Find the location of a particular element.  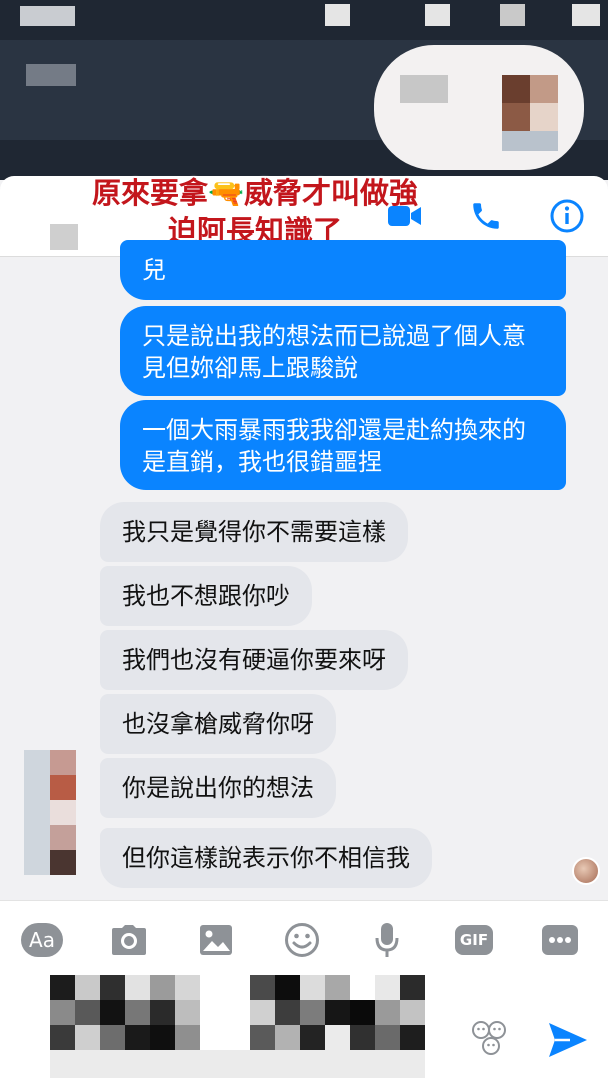

phone-icon is located at coordinates (486, 216).